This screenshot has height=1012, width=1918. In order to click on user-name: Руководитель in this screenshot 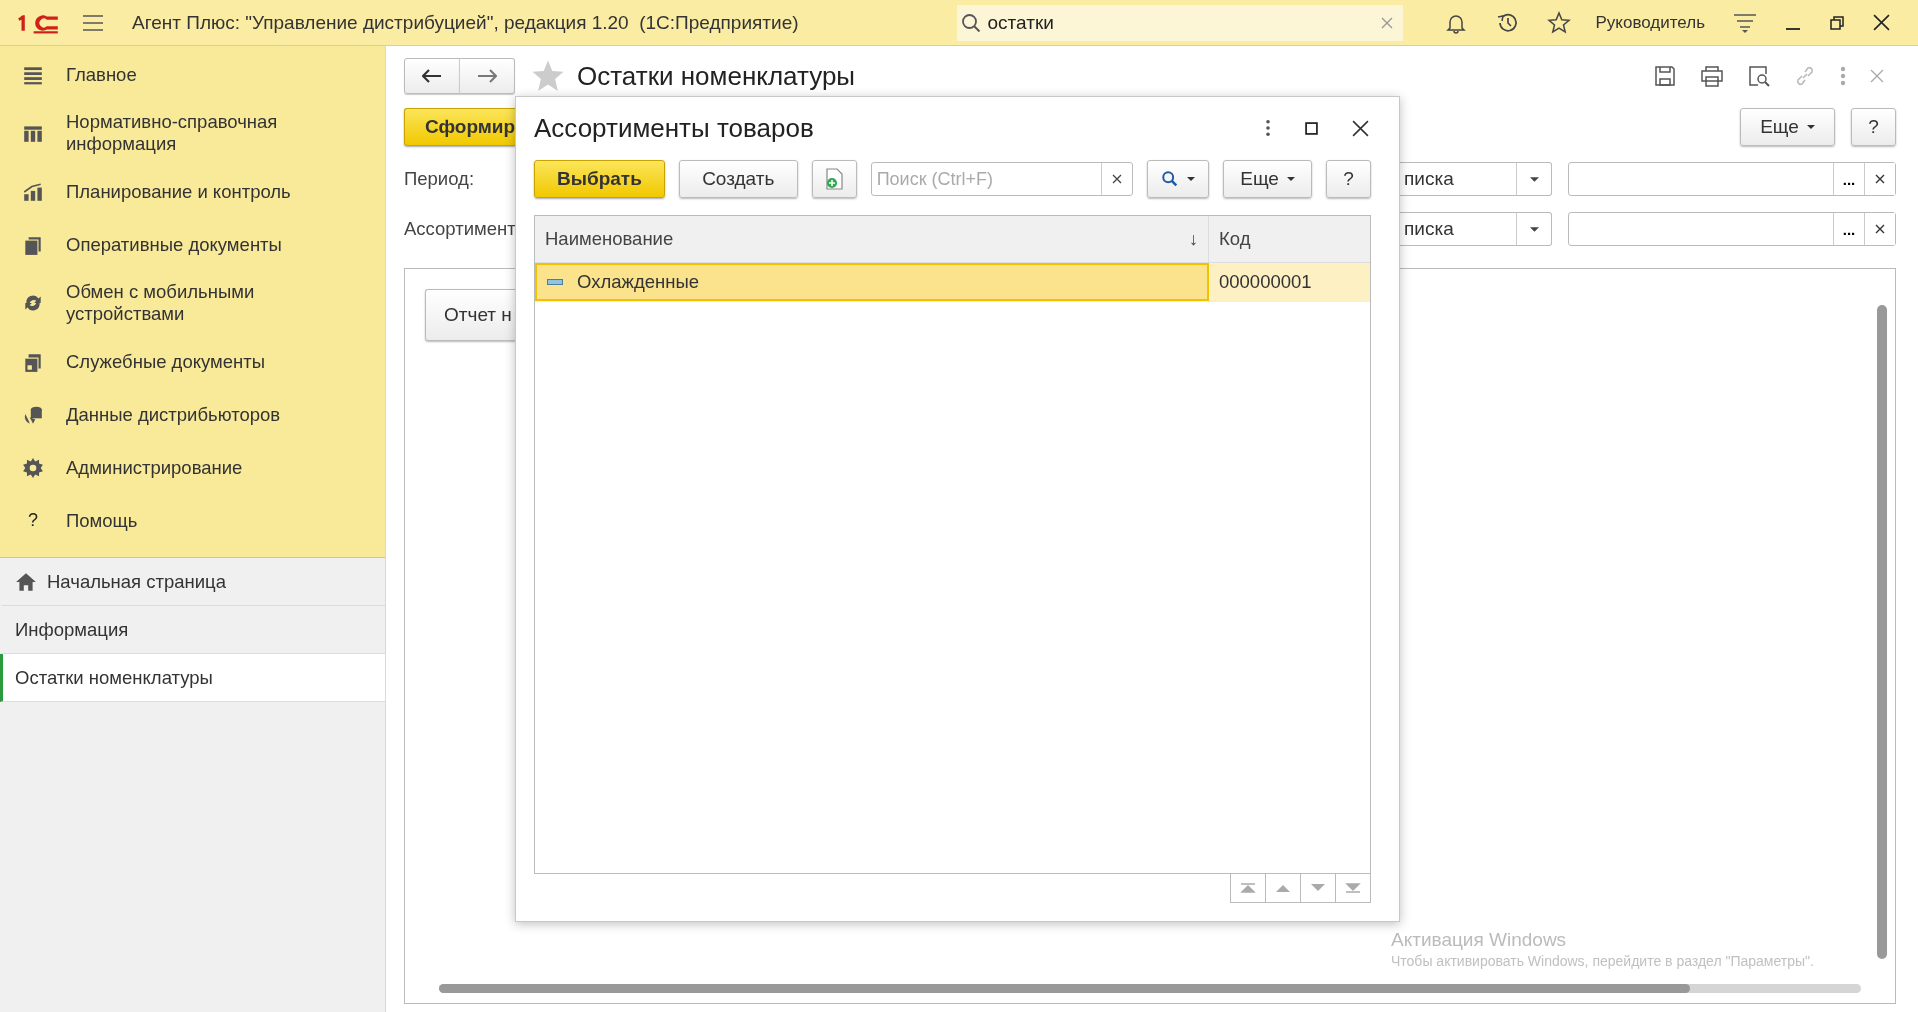, I will do `click(1650, 22)`.